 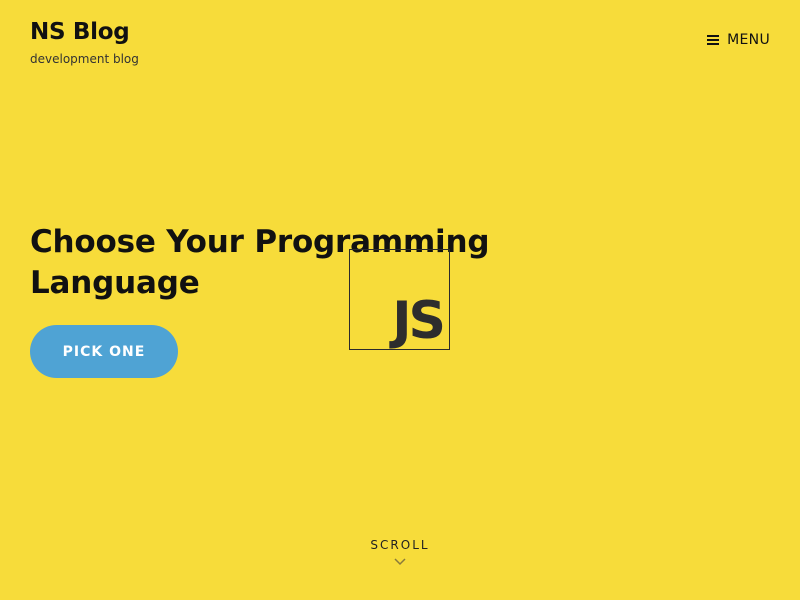 I want to click on scroll-indicator: SCROLL, so click(x=400, y=552).